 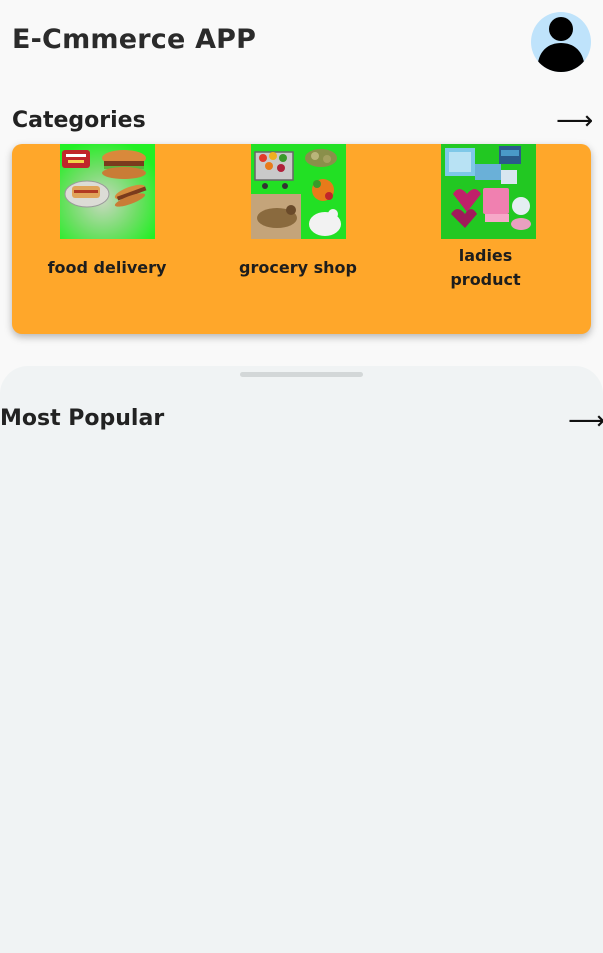 What do you see at coordinates (134, 39) in the screenshot?
I see `app-title: E-Cmmerce APP` at bounding box center [134, 39].